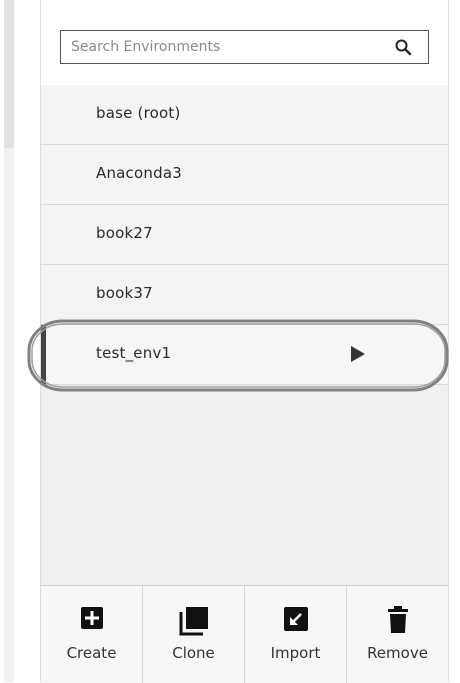 The image size is (460, 683). I want to click on outer-scrollbar-thumb, so click(9, 74).